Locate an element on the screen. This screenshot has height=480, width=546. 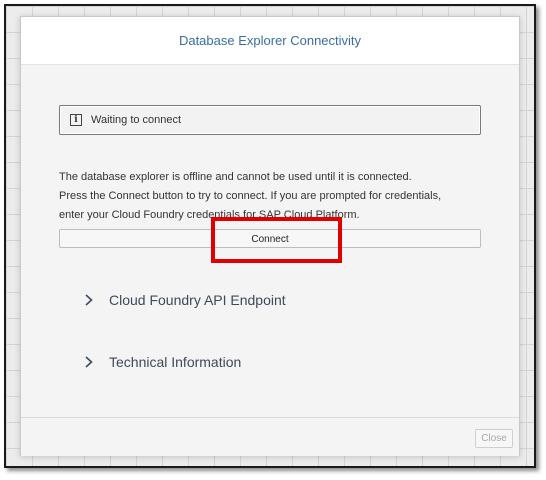
status-text: Waiting to connect is located at coordinates (136, 120).